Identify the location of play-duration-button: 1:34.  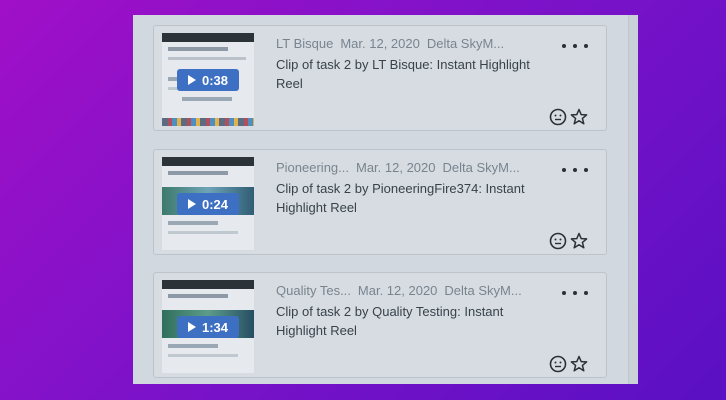
(208, 327).